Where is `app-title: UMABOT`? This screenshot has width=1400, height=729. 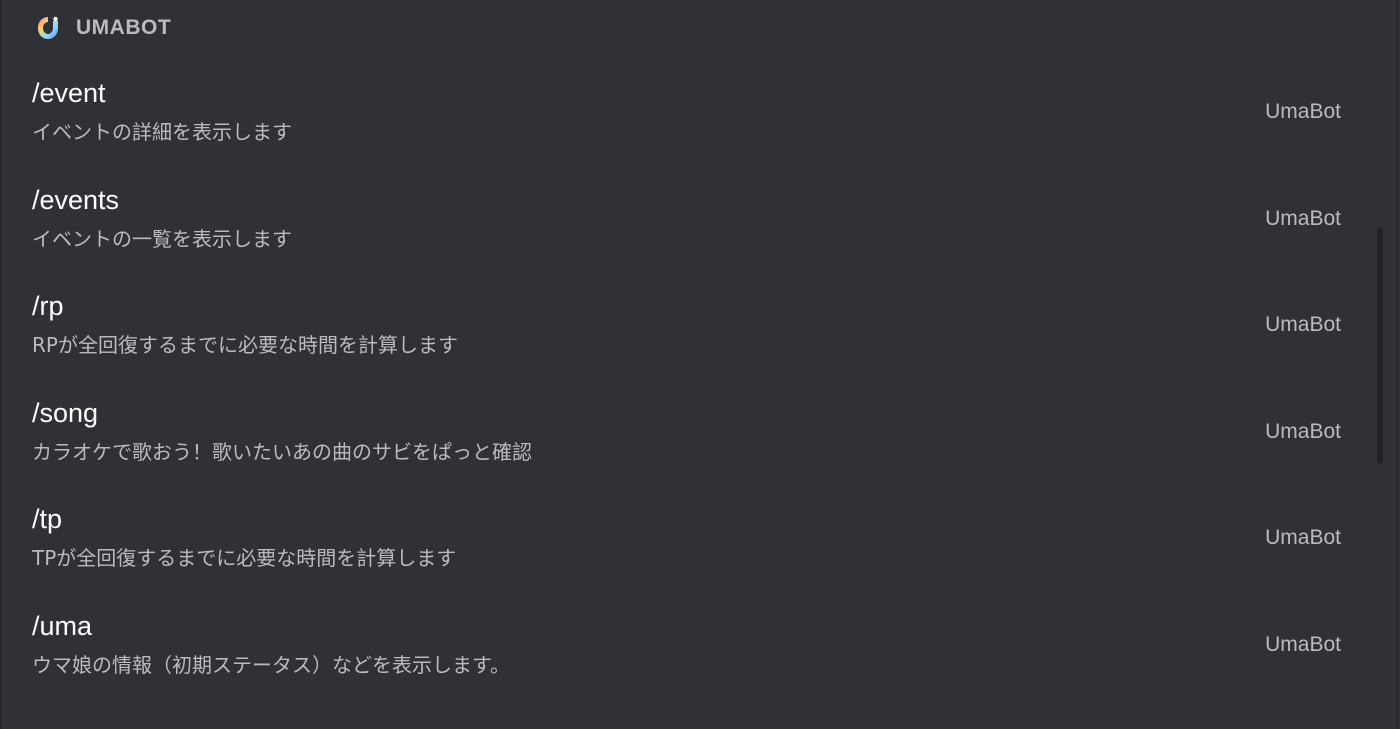 app-title: UMABOT is located at coordinates (124, 27).